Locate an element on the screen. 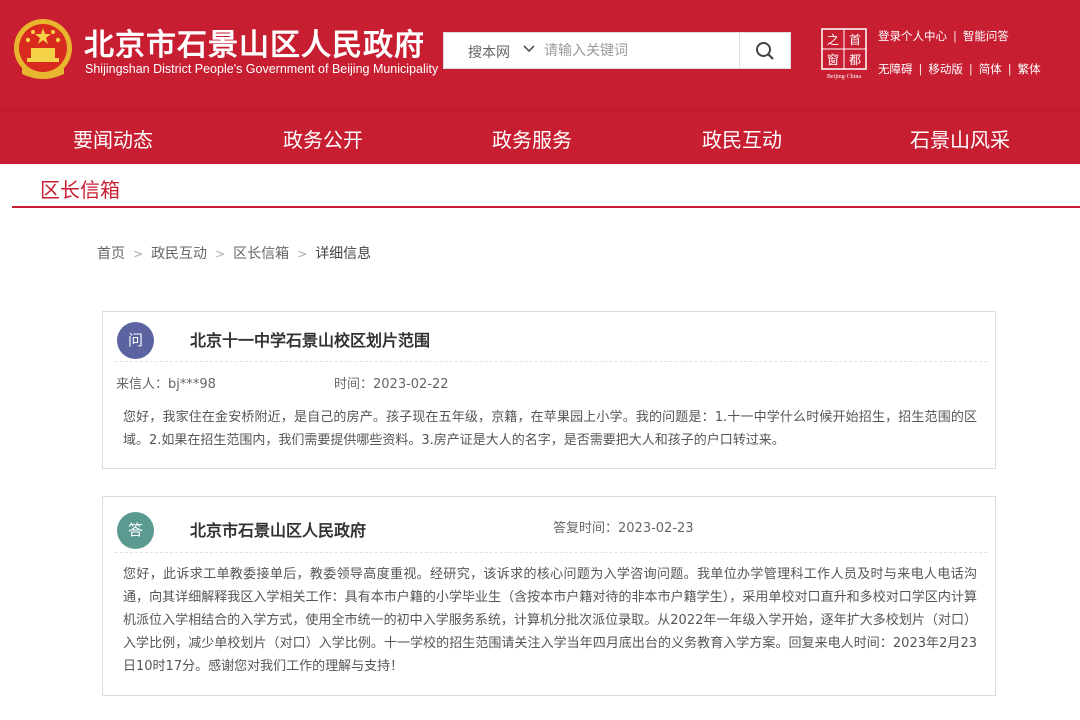 Image resolution: width=1080 pixels, height=720 pixels. main-nav: 要闻动态 政务公开 政务服务 政民互动 石景山风采 is located at coordinates (540, 137).